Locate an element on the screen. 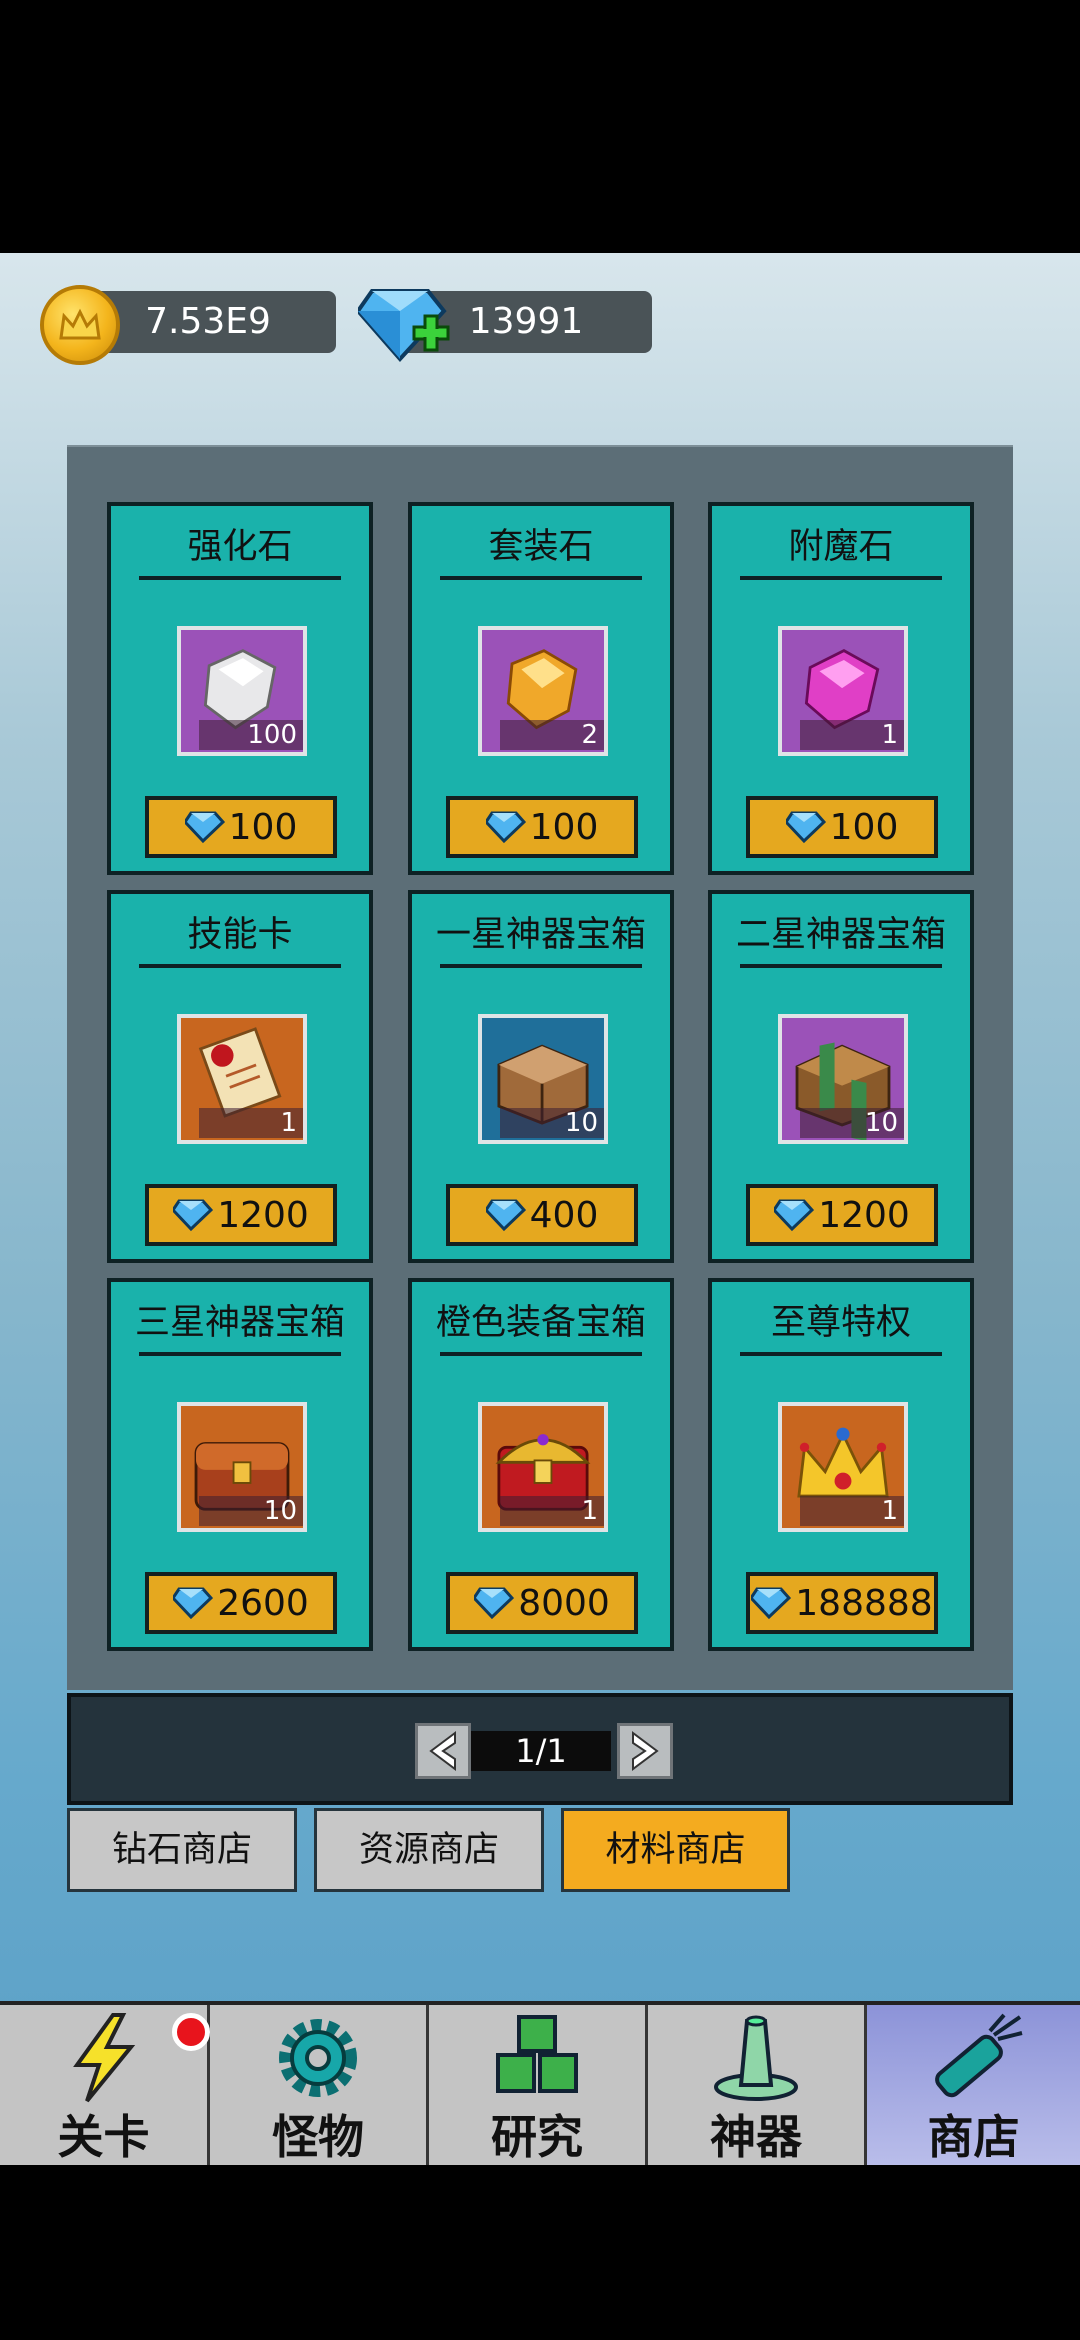  nav-shop: 商店 is located at coordinates (973, 2085).